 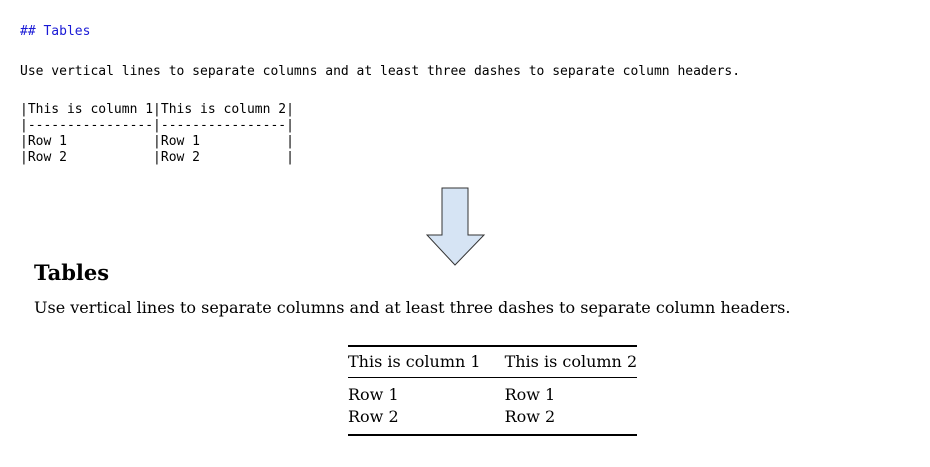 What do you see at coordinates (55, 31) in the screenshot?
I see `source-heading: ## Tables` at bounding box center [55, 31].